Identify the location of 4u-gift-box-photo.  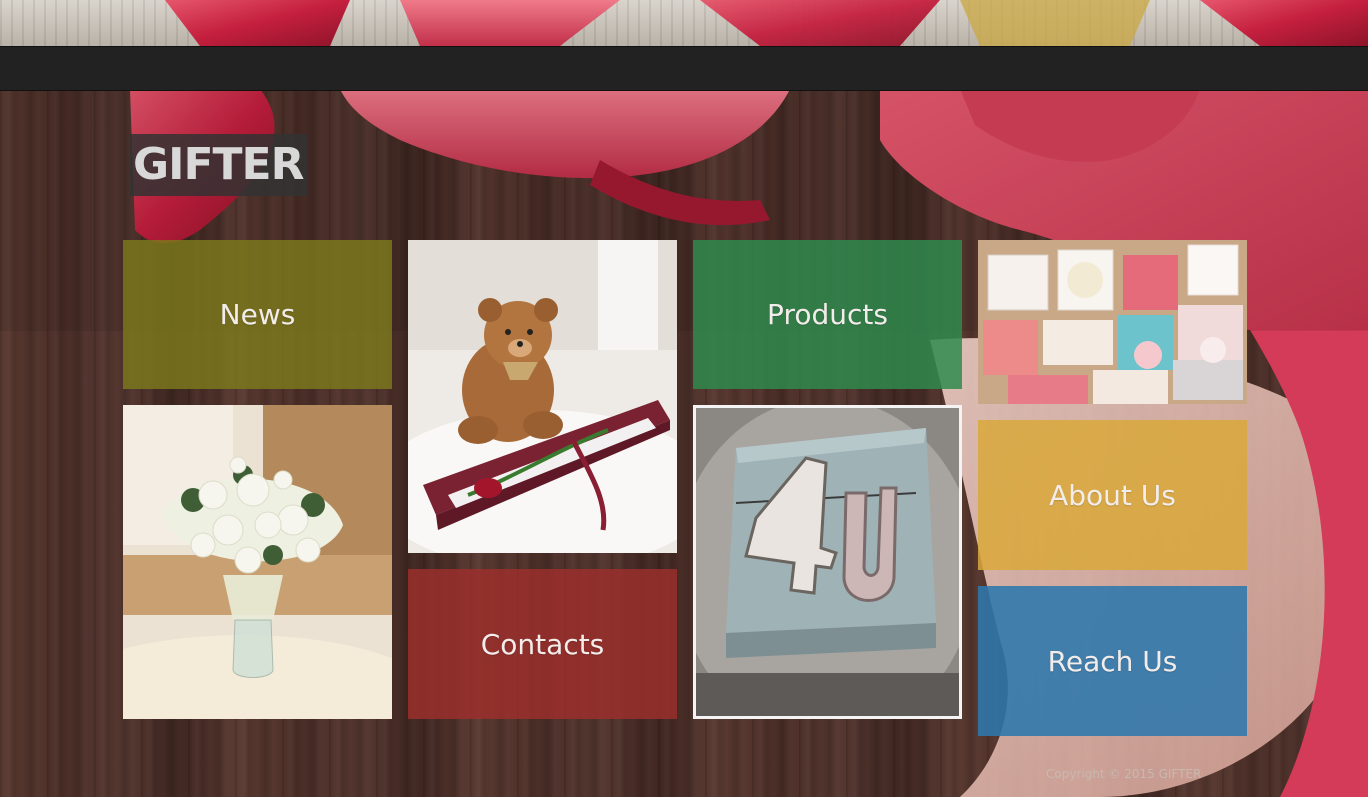
(827, 562).